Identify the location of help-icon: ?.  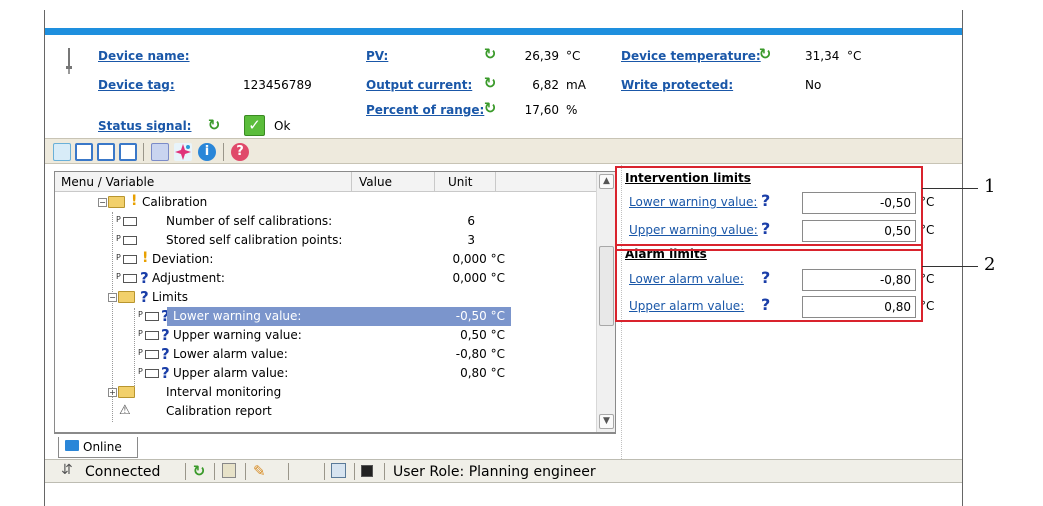
(240, 152).